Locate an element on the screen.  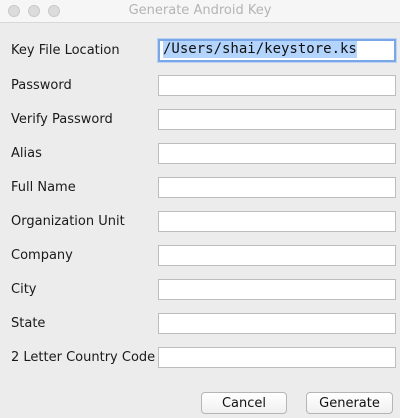
country-code-row: 2 Letter Country Code is located at coordinates (200, 358).